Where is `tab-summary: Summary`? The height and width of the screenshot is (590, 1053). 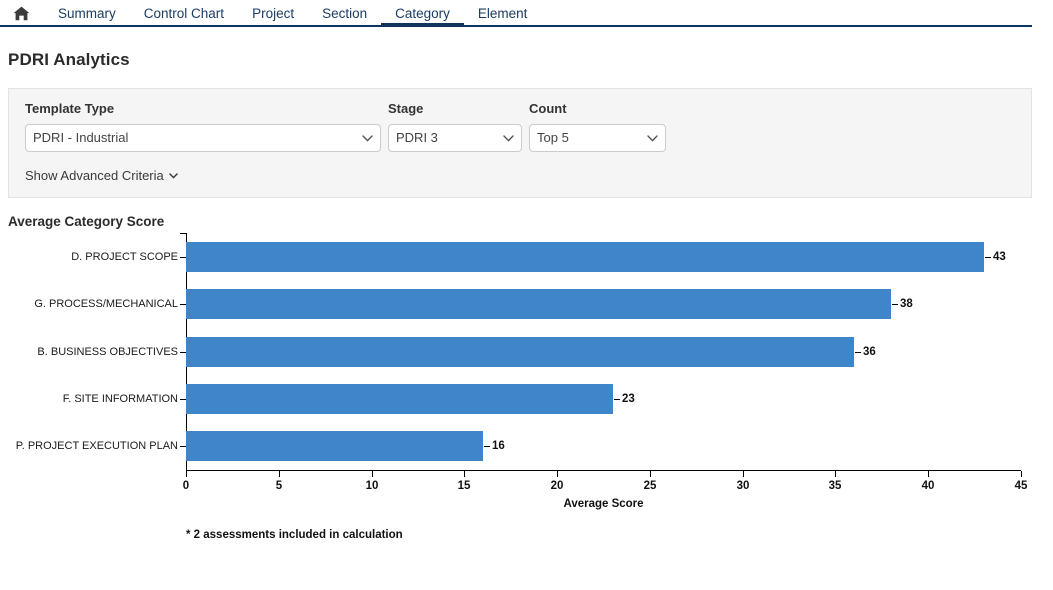
tab-summary: Summary is located at coordinates (87, 13).